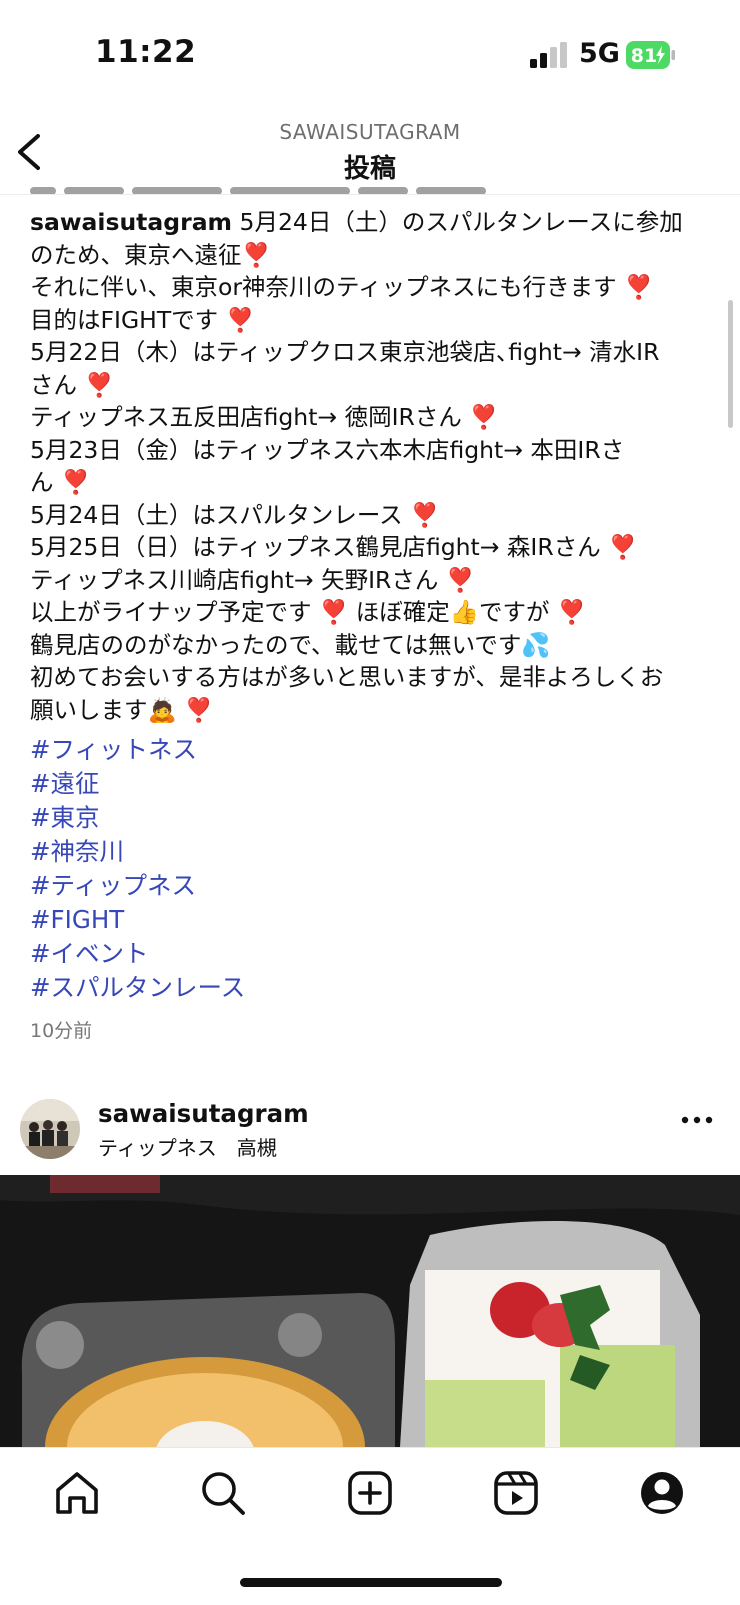 Image resolution: width=740 pixels, height=1605 pixels. What do you see at coordinates (137, 750) in the screenshot?
I see `hashtag-link: #フィットネス` at bounding box center [137, 750].